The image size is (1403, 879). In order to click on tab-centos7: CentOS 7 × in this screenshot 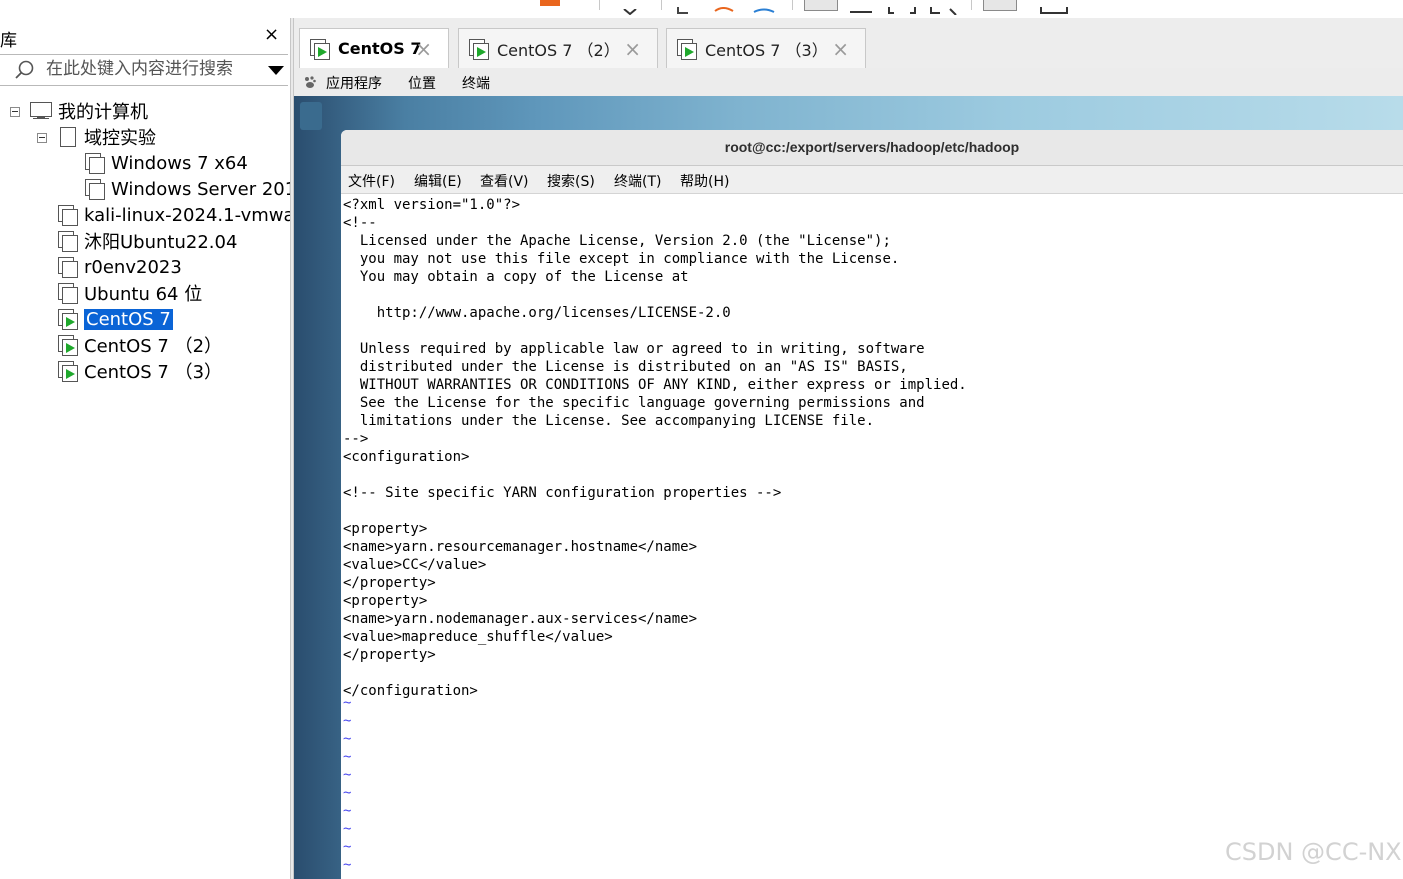, I will do `click(374, 48)`.